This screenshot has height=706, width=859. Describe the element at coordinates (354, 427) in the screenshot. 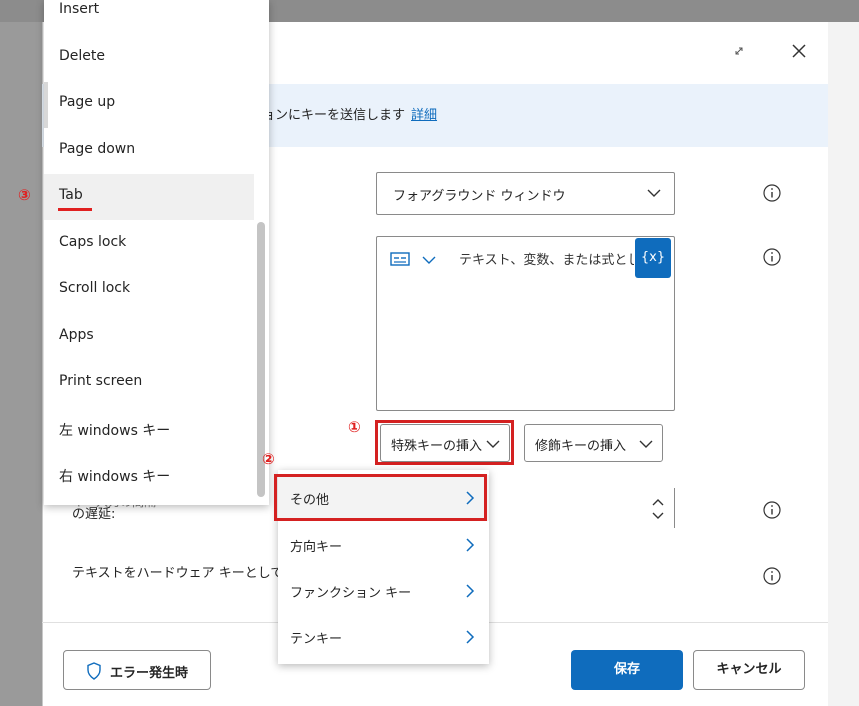

I see `callout-1: ①` at that location.